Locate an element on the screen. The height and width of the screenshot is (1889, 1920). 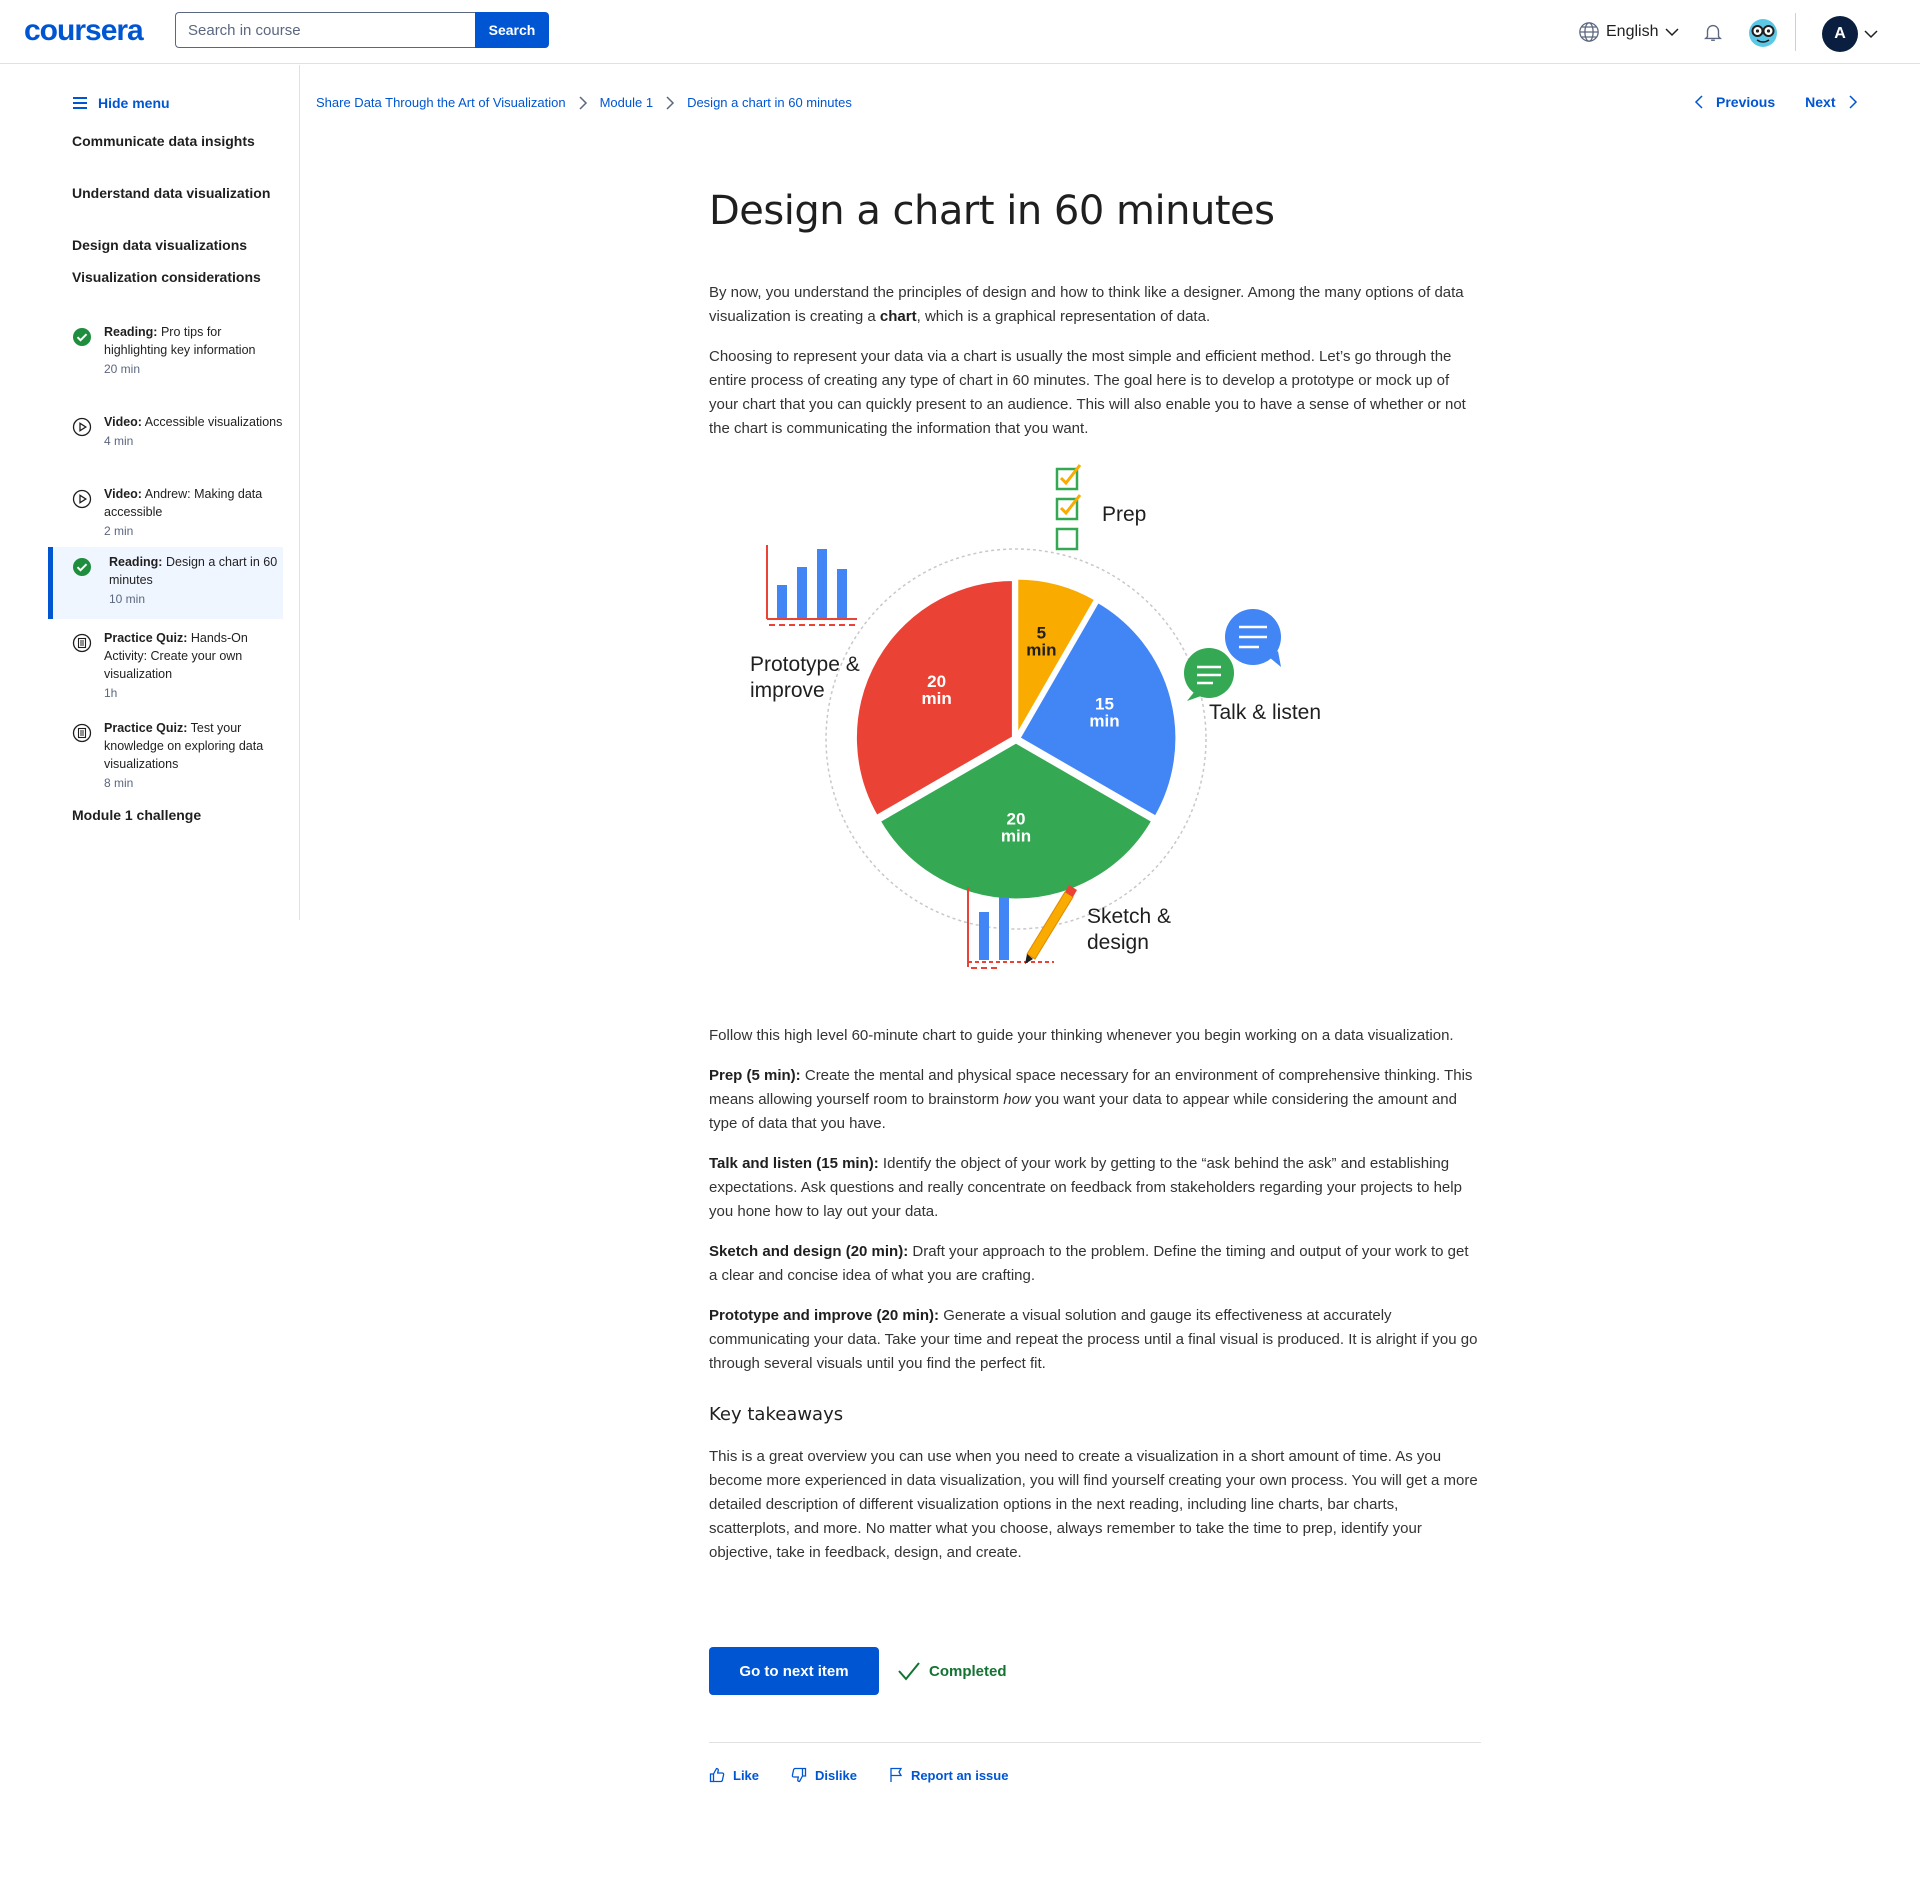
thumbs-down-icon is located at coordinates (799, 1775).